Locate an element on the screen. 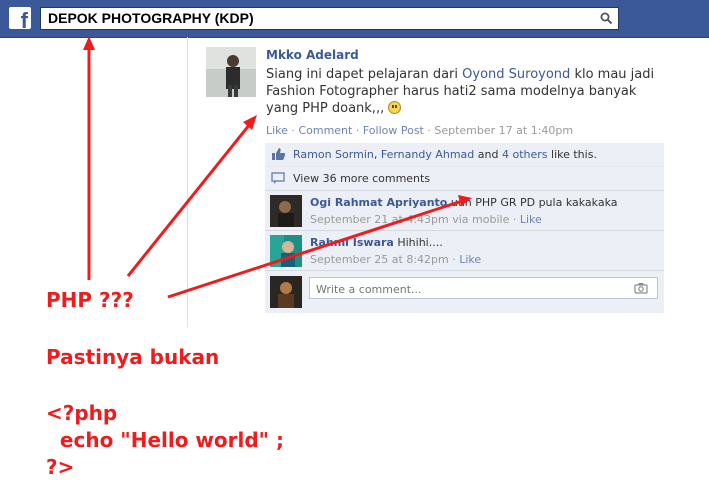  current-user-avatar is located at coordinates (286, 292).